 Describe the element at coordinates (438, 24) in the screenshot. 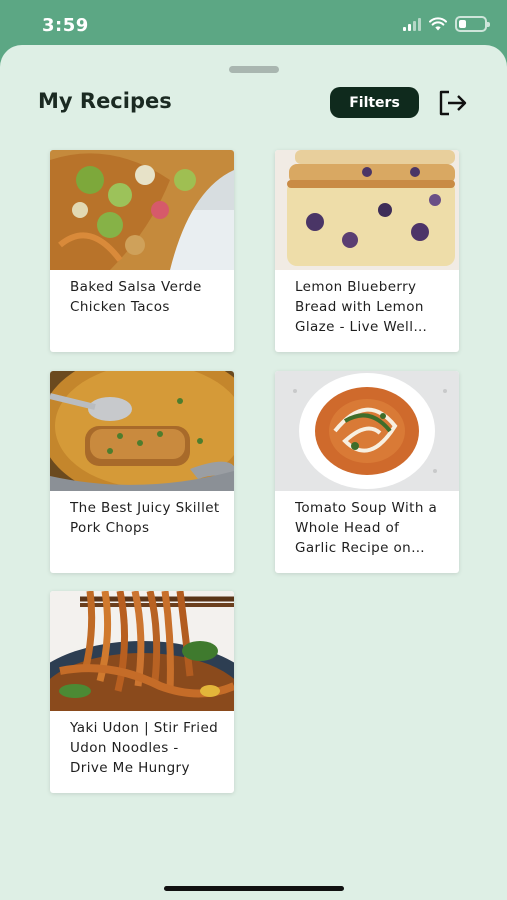

I see `wifi-icon` at that location.